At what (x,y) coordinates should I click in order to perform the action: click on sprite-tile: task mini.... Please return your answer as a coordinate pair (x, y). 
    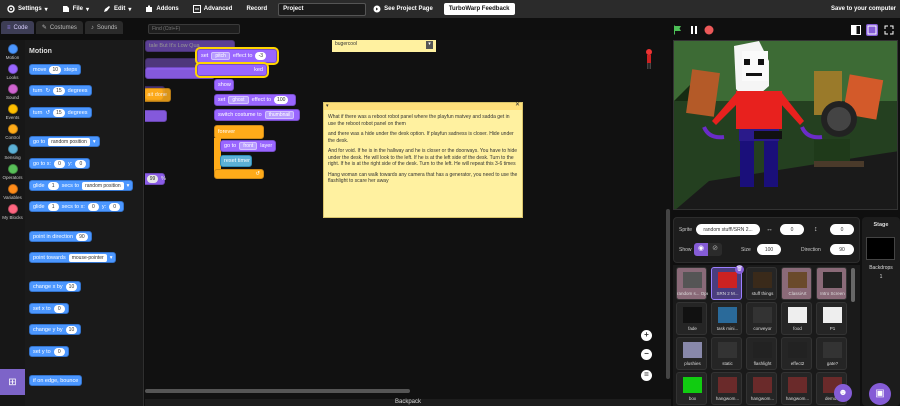
    Looking at the image, I should click on (726, 318).